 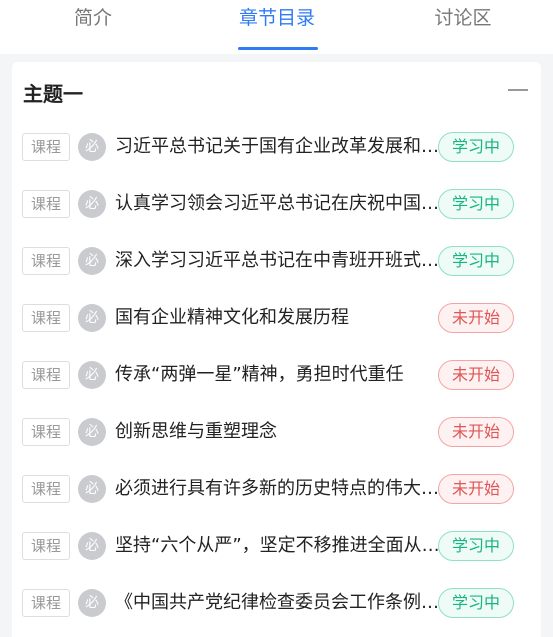 I want to click on course-row: 课程必传承“两弹一星”精神，勇担时代重任 未开始, so click(x=270, y=375).